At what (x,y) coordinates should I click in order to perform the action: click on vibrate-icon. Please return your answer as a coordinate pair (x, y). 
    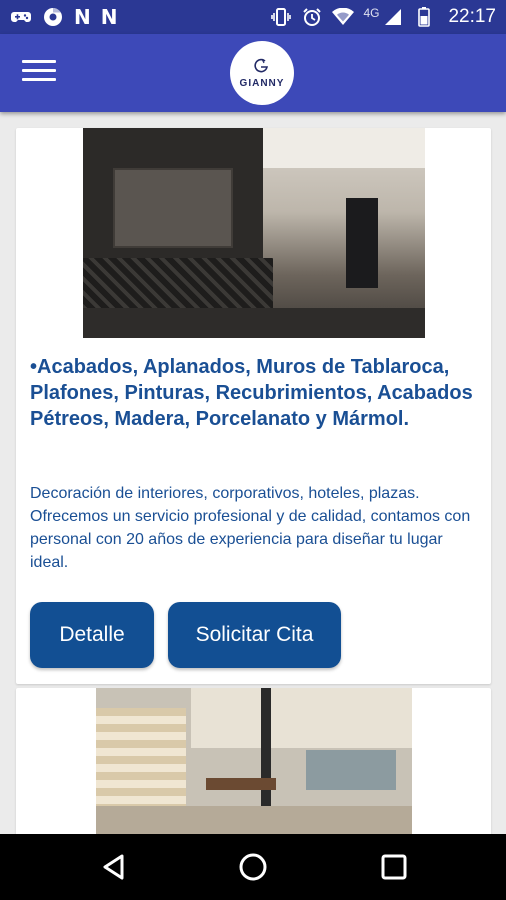
    Looking at the image, I should click on (281, 17).